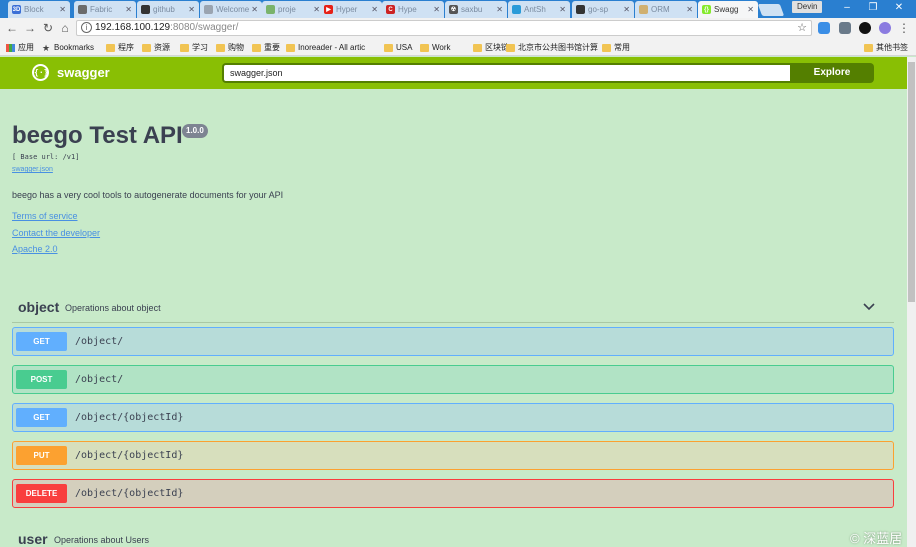 The height and width of the screenshot is (547, 916). What do you see at coordinates (886, 47) in the screenshot?
I see `other-bookmarks: 其他书签` at bounding box center [886, 47].